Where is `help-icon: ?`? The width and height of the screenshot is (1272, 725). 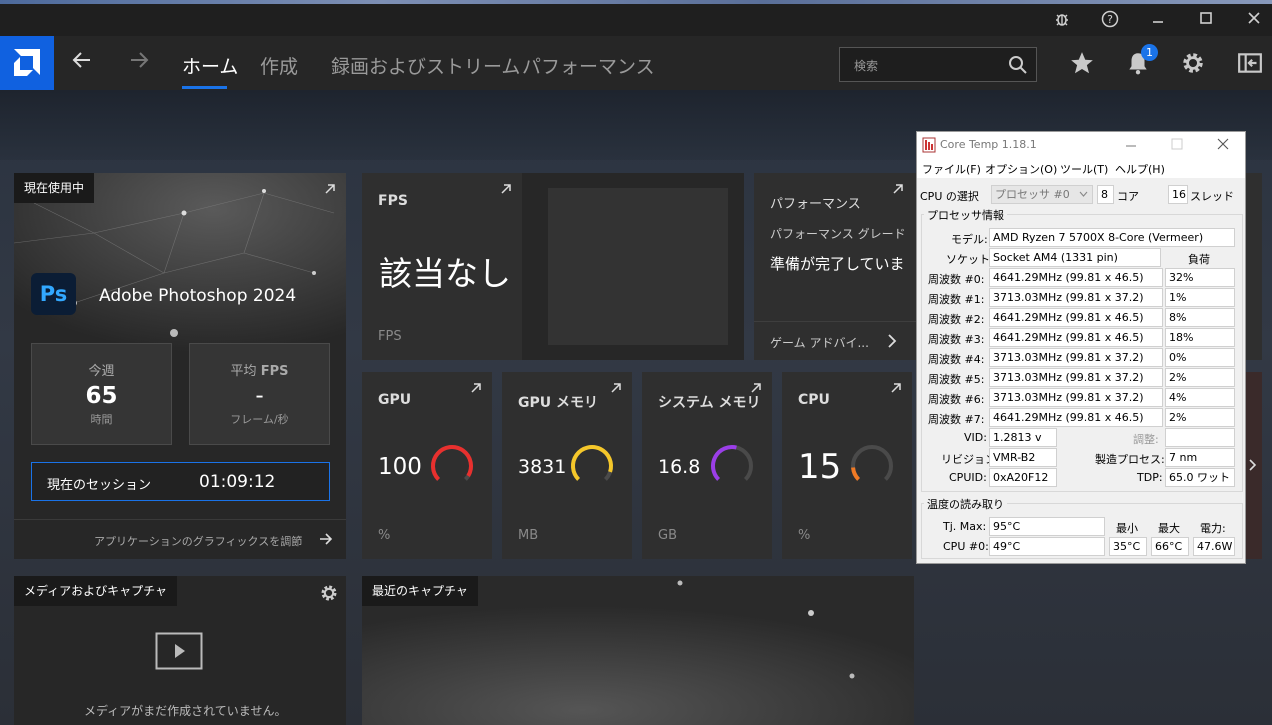 help-icon: ? is located at coordinates (1110, 20).